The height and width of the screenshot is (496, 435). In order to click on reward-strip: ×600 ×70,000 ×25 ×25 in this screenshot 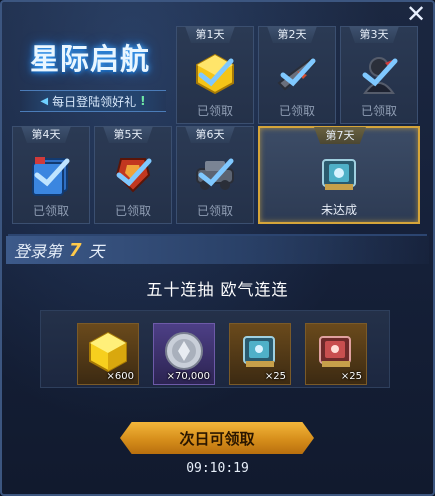, I will do `click(215, 349)`.